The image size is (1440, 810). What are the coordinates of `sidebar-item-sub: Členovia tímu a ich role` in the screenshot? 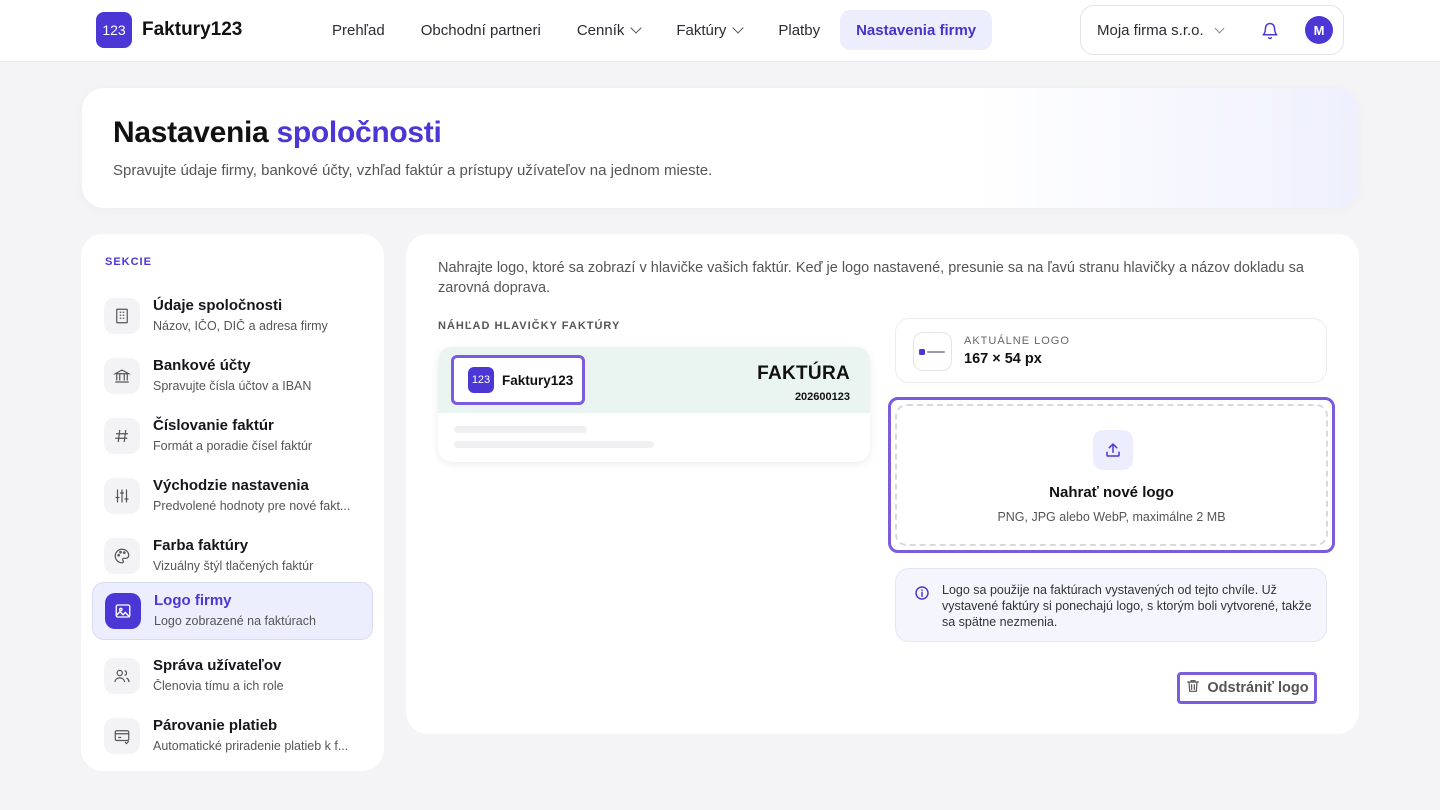 It's located at (218, 686).